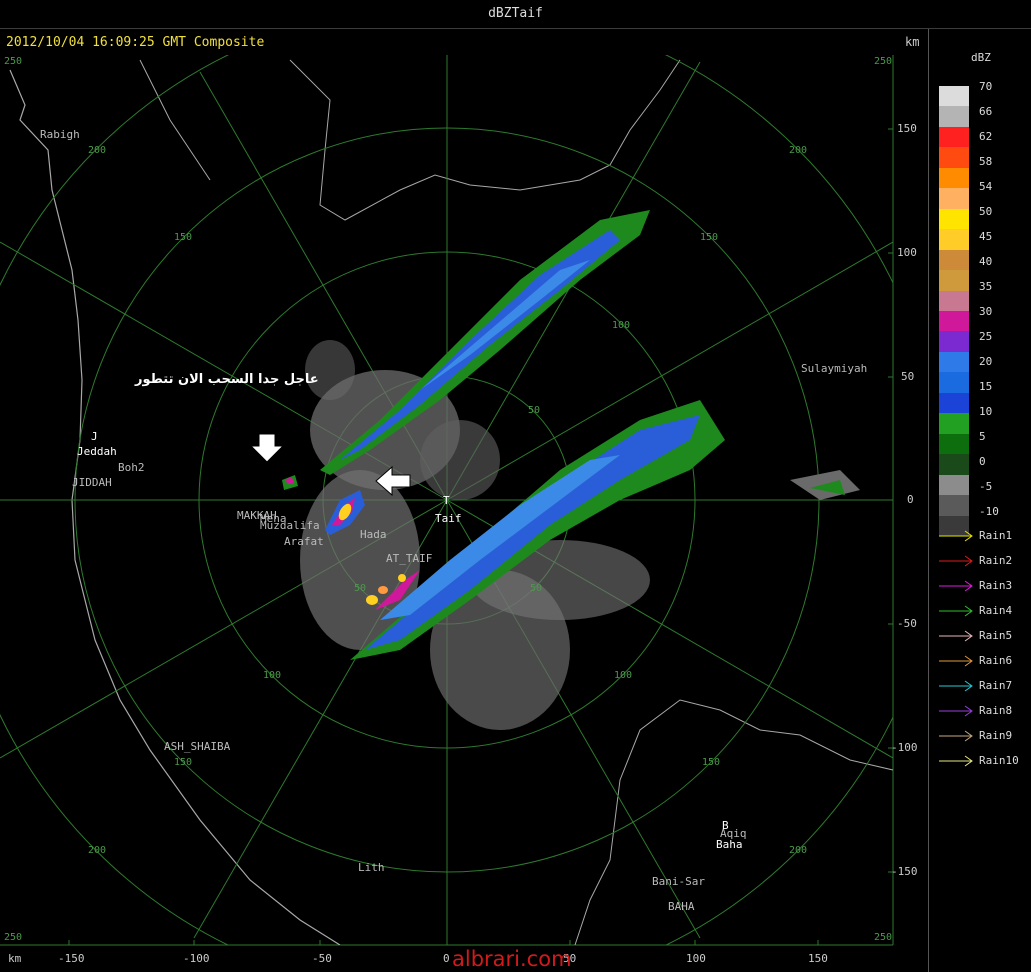 This screenshot has width=1031, height=972. Describe the element at coordinates (94, 436) in the screenshot. I see `place-jeddah-marker: J` at that location.